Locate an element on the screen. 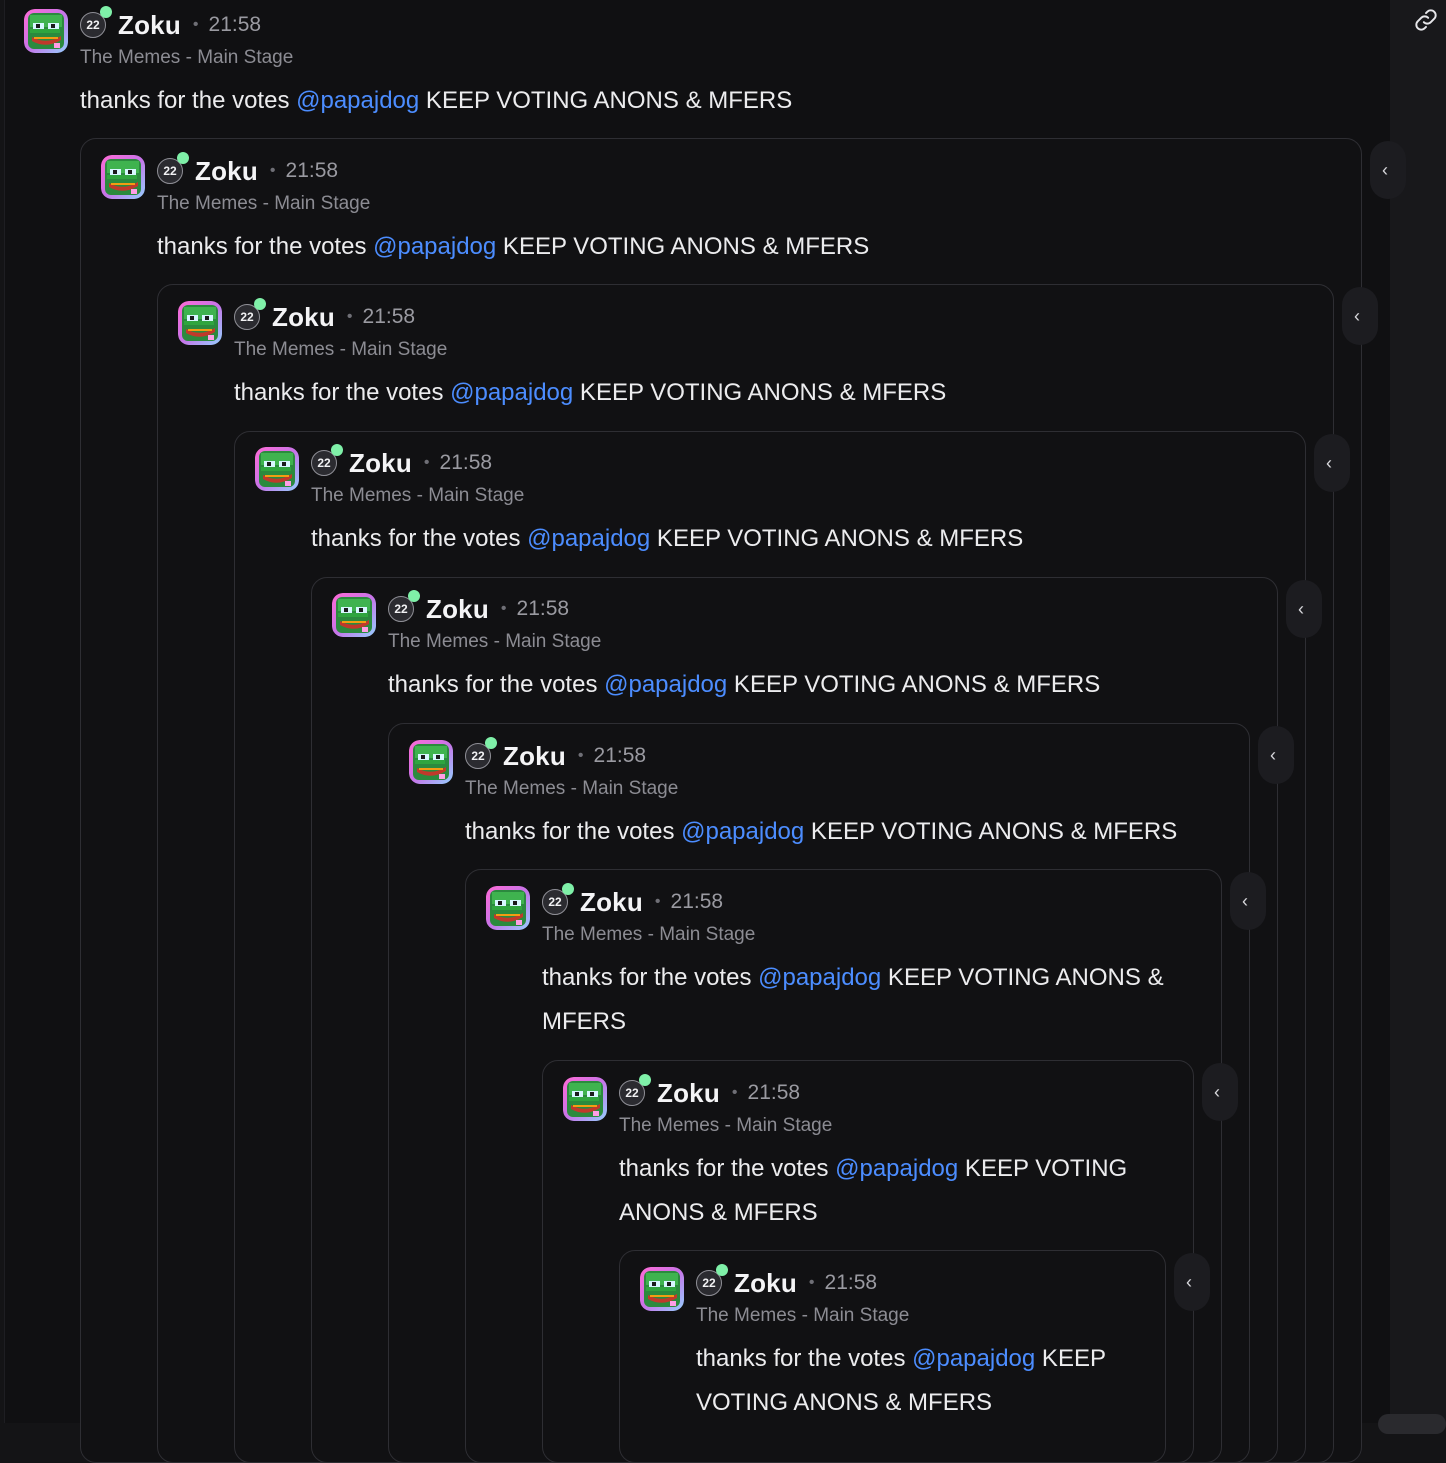  scroll-indicator is located at coordinates (1412, 1424).